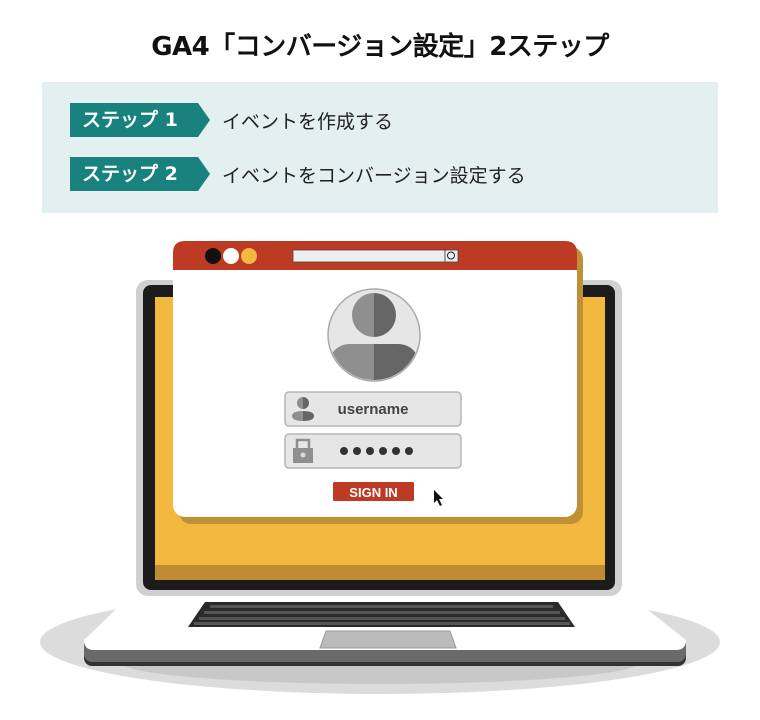 The height and width of the screenshot is (720, 760). I want to click on screen-band, so click(380, 572).